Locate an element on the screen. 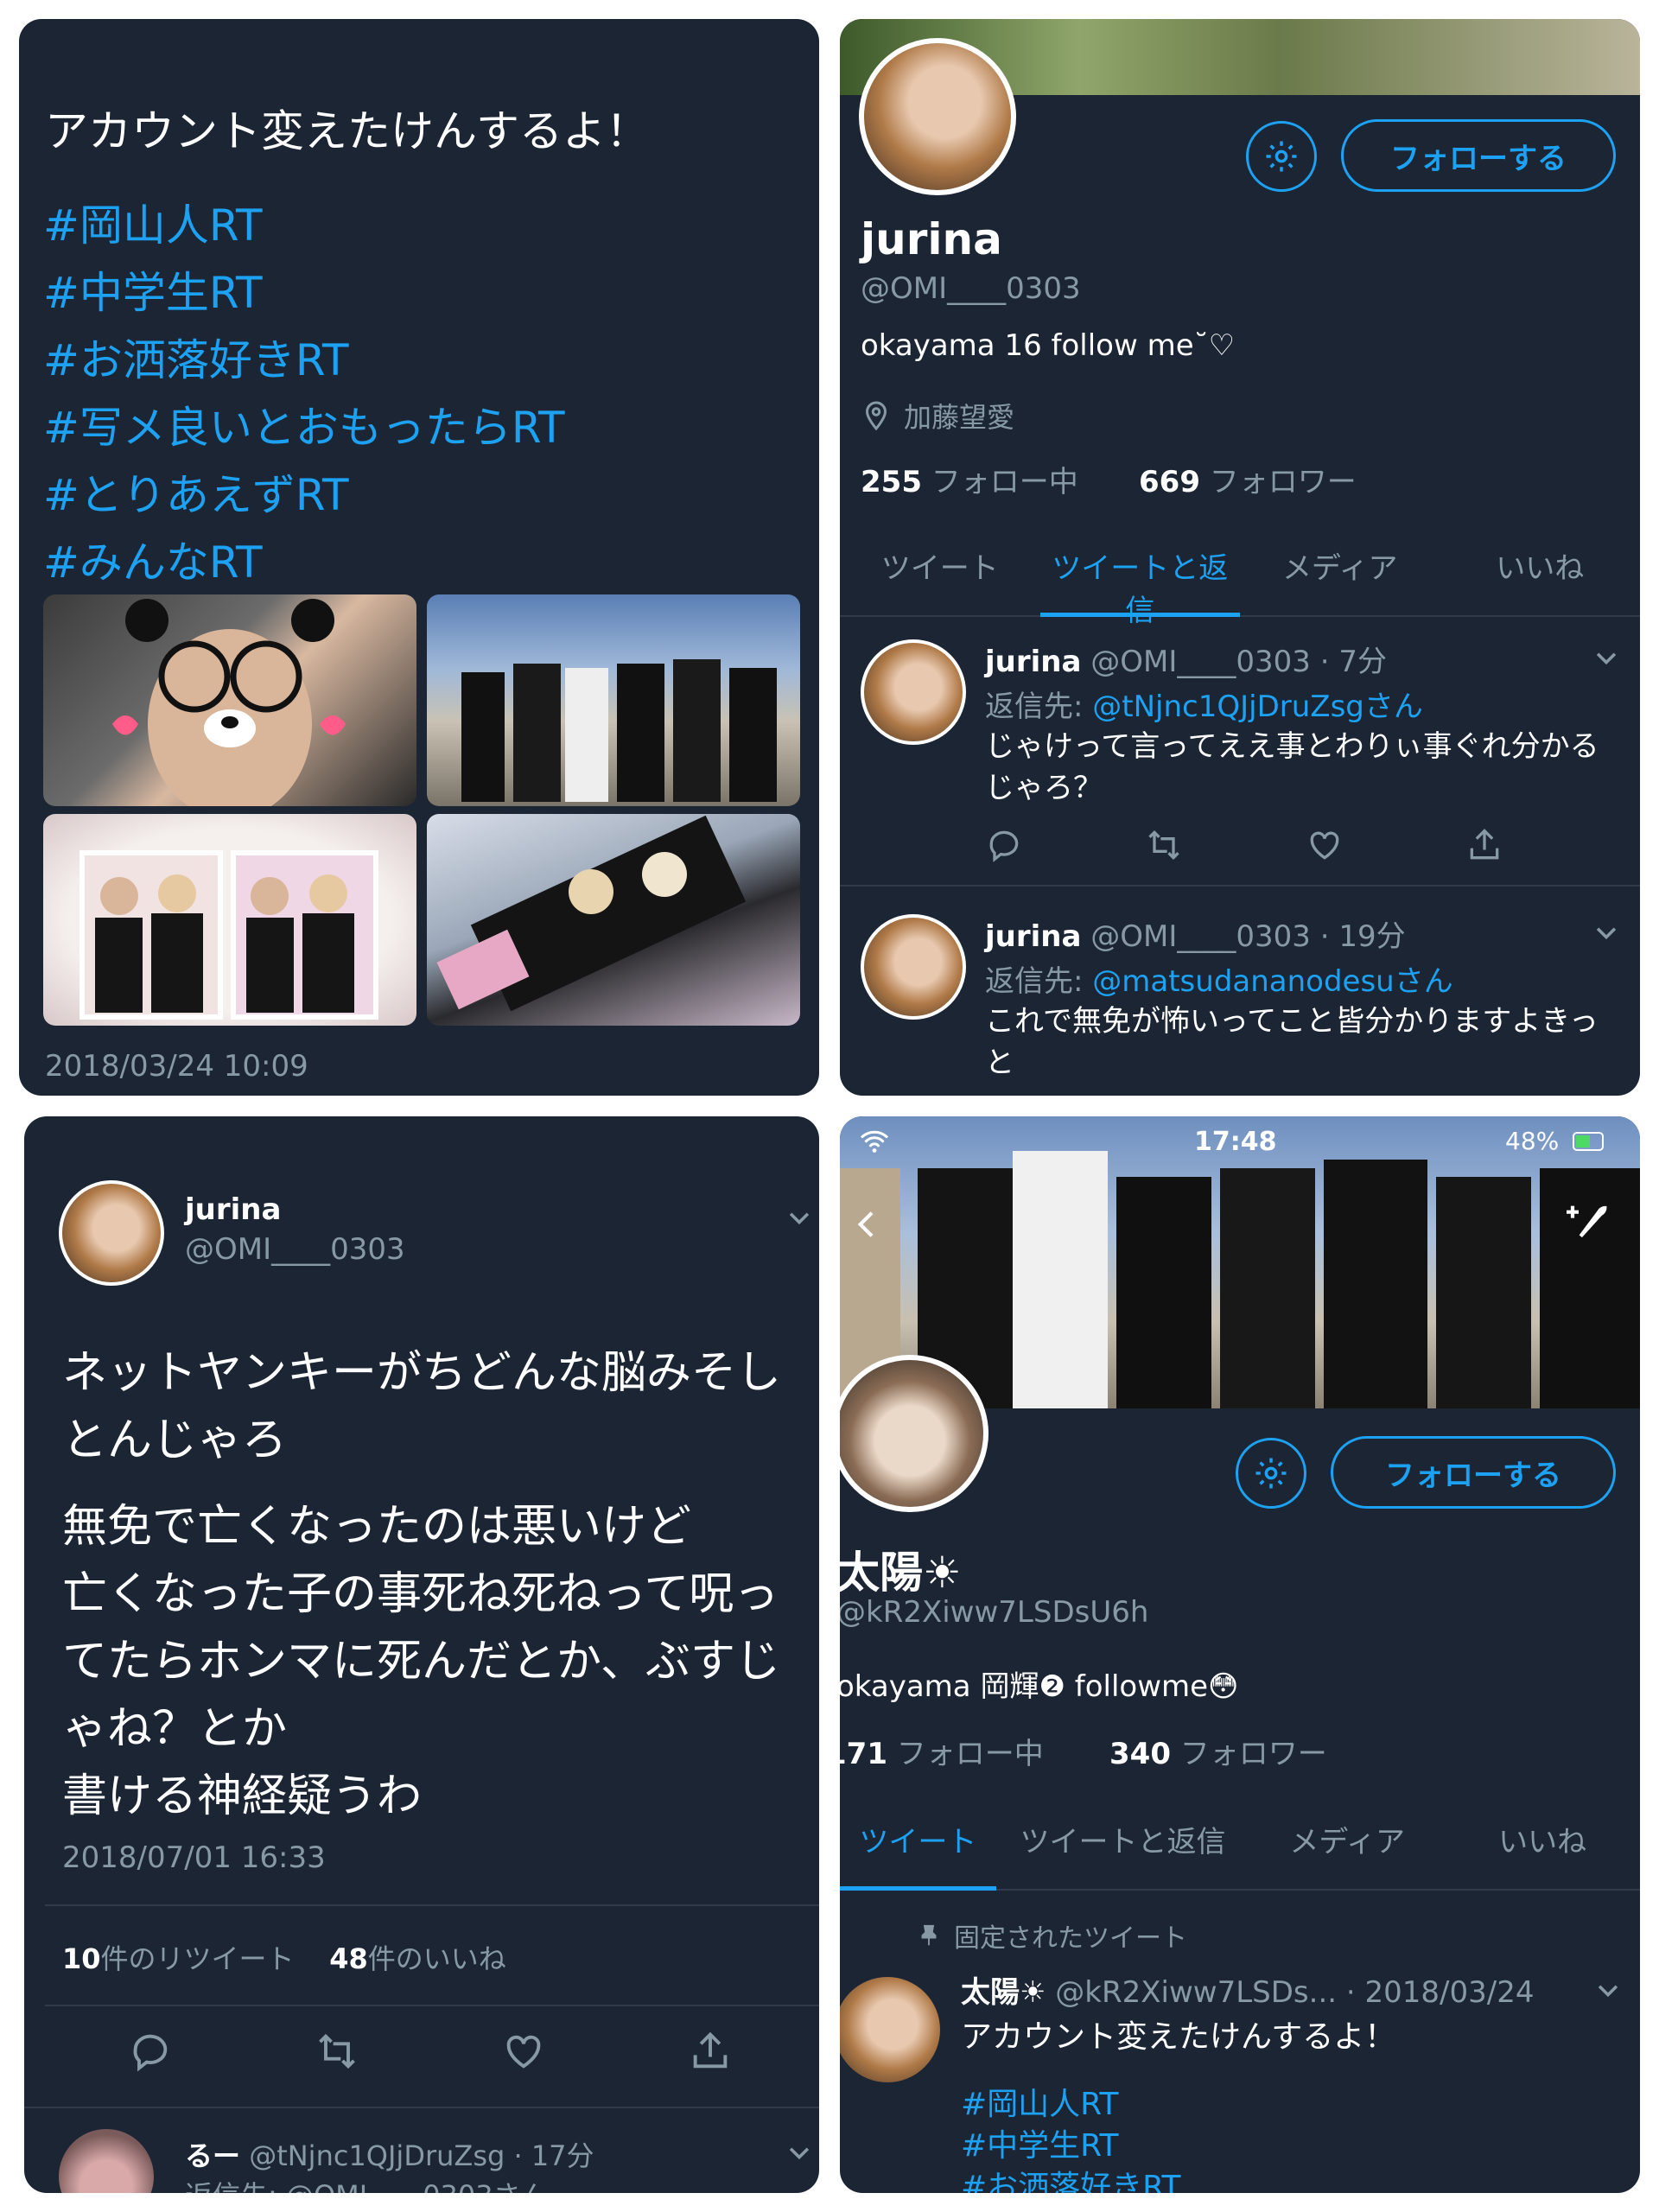  pinned-tweet-label: 固定されたツイート is located at coordinates (1051, 1935).